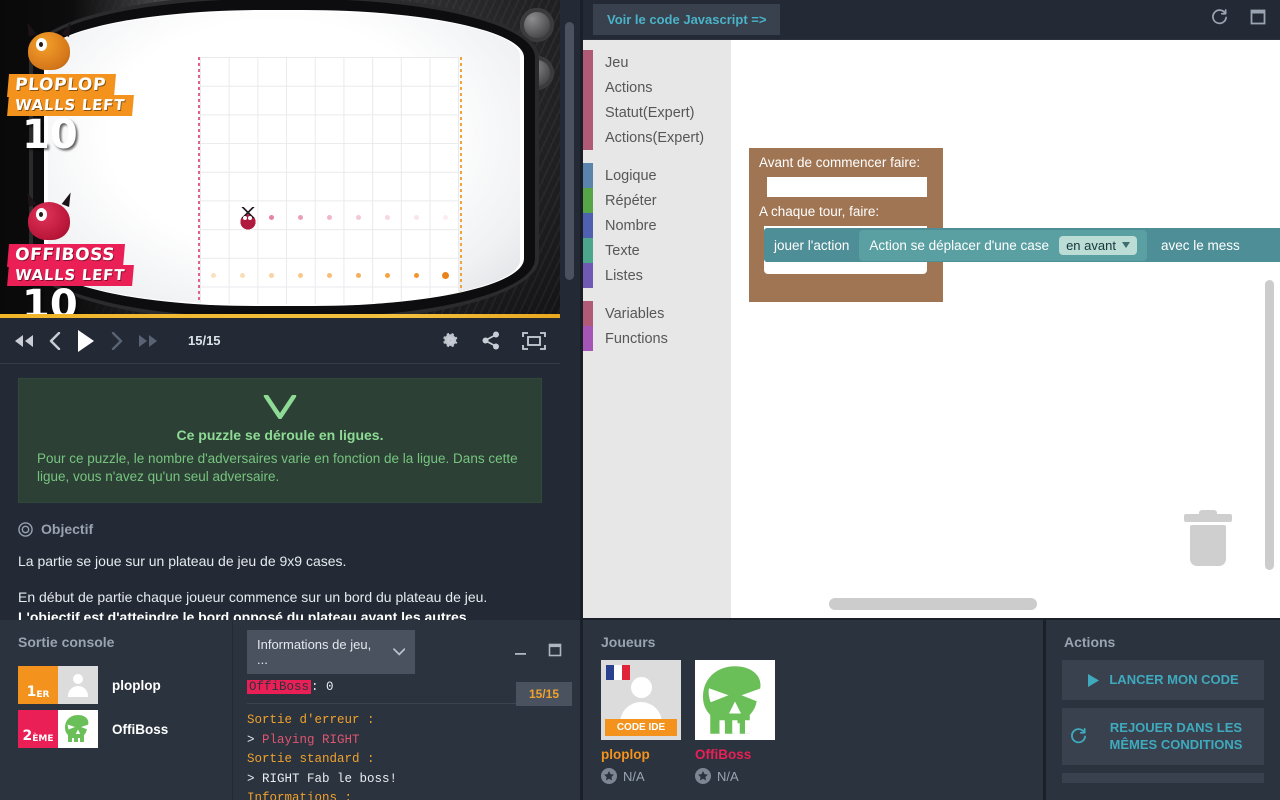 Image resolution: width=1280 pixels, height=800 pixels. I want to click on hud-player-name: OFFIBOSS, so click(65, 255).